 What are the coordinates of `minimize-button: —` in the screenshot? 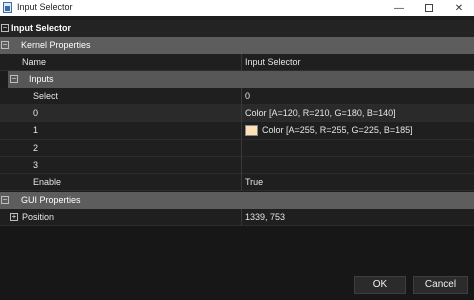 It's located at (399, 8).